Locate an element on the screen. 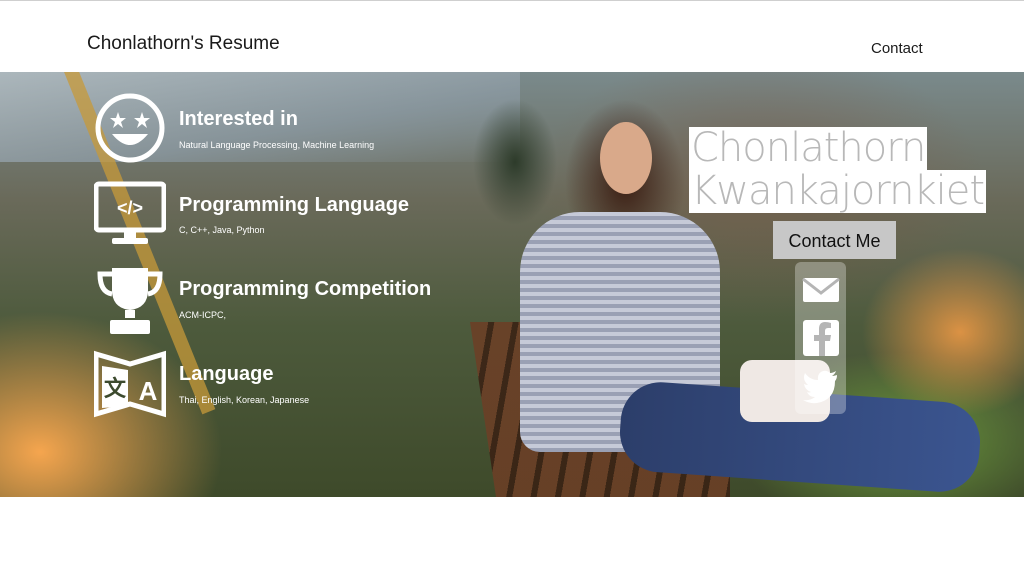  name-last: Kwankajornkiet is located at coordinates (838, 191).